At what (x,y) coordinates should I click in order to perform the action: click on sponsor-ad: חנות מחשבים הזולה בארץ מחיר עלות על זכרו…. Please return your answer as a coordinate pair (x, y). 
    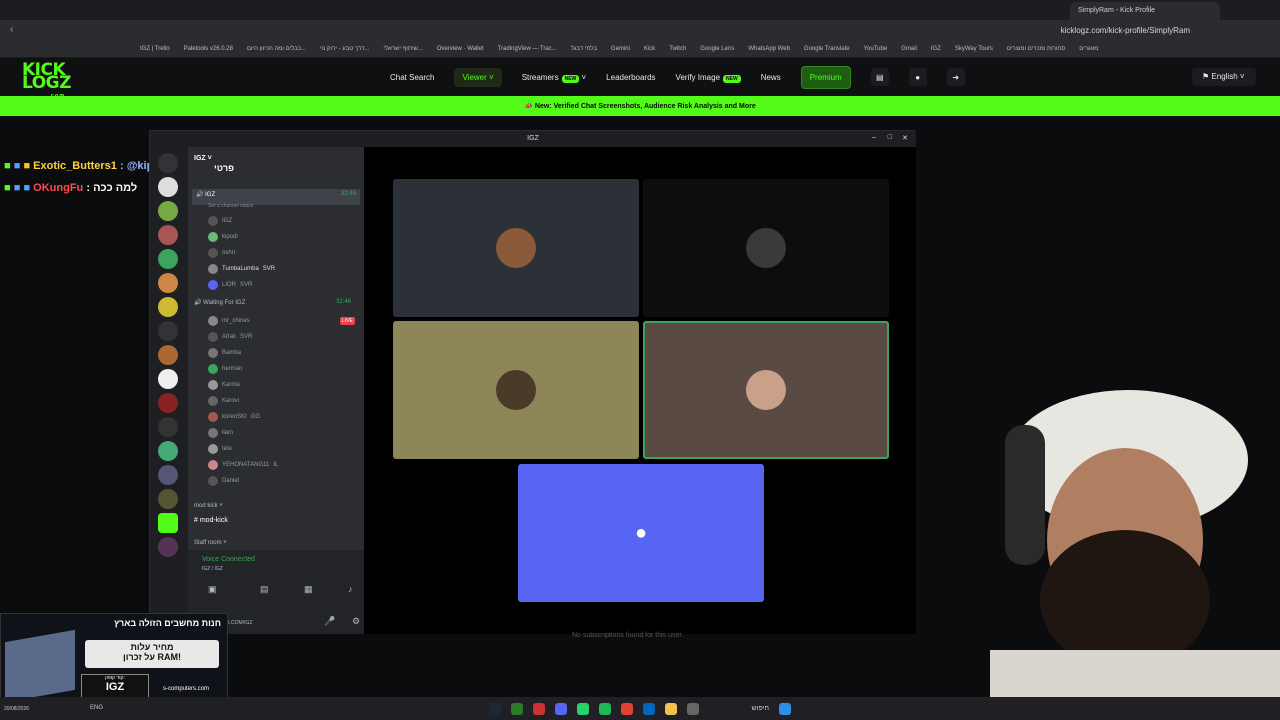
    Looking at the image, I should click on (114, 658).